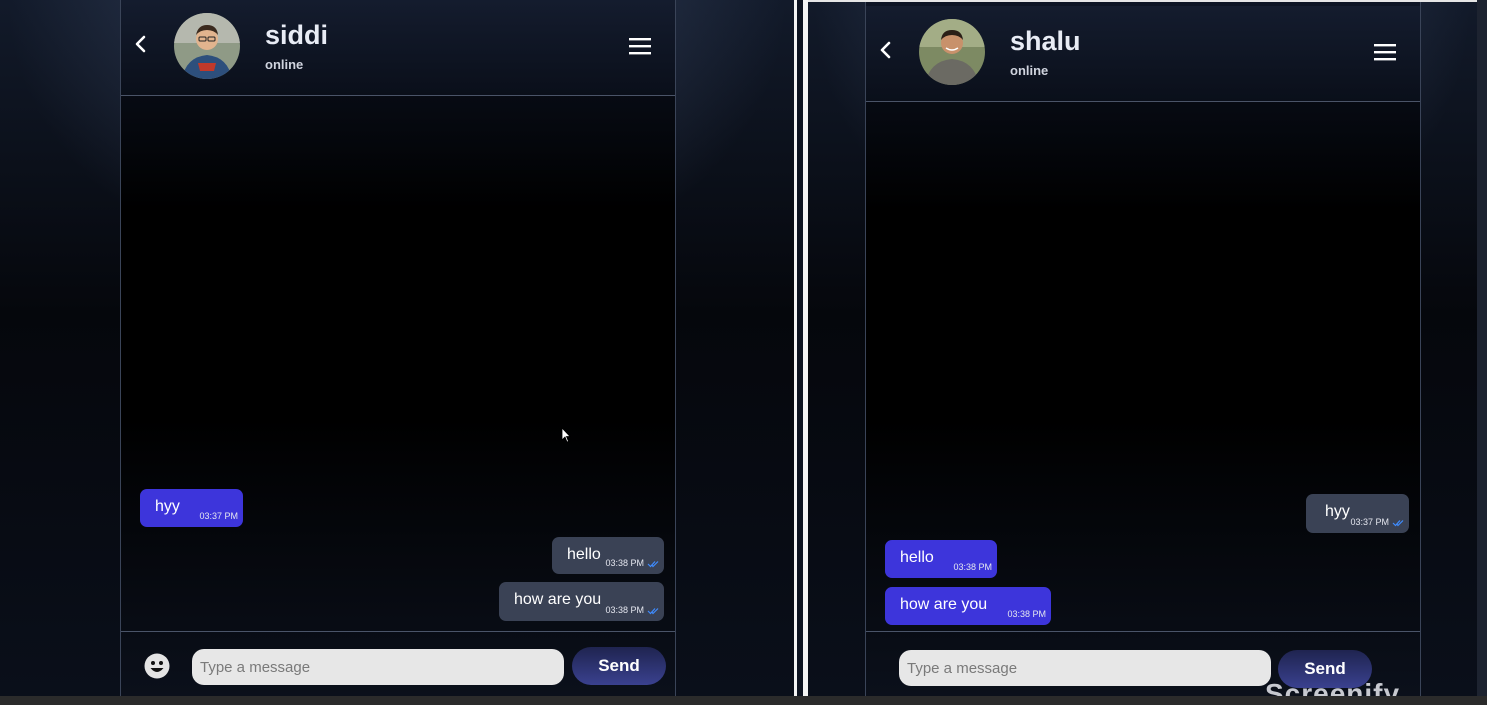 This screenshot has width=1487, height=705. I want to click on message-bubble-sent: hello 03:38 PM, so click(608, 555).